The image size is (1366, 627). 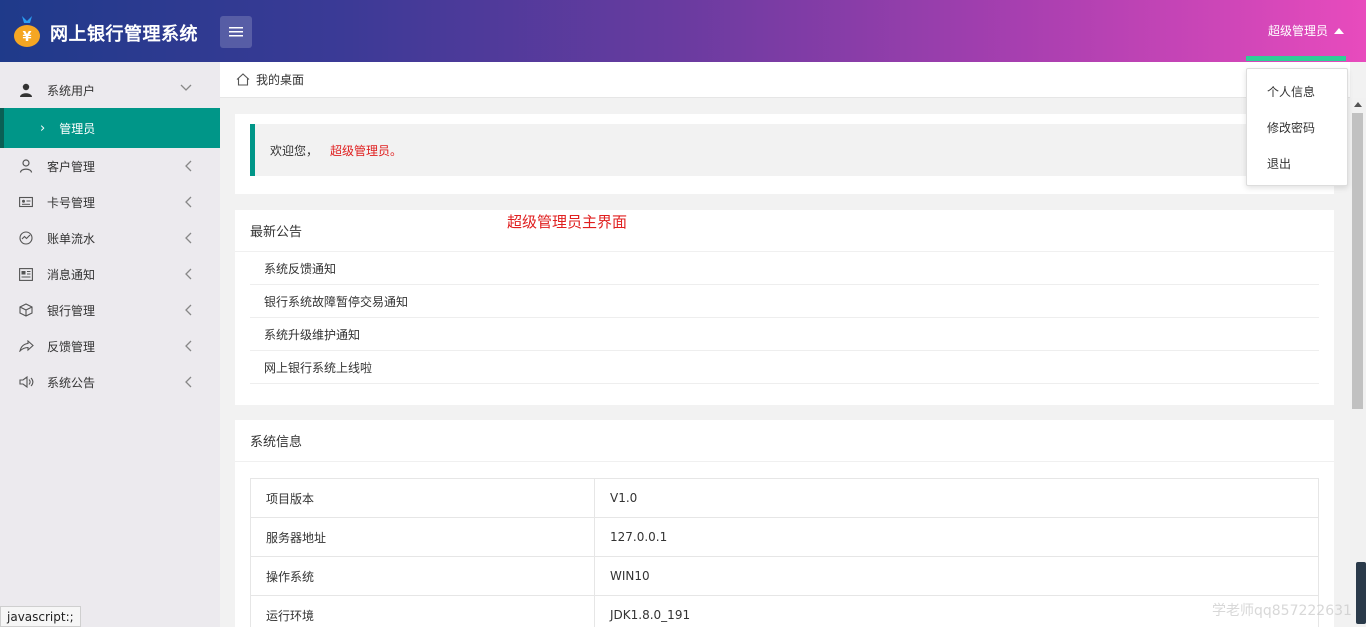 I want to click on overlay-caption: 超级管理员主界面, so click(x=567, y=222).